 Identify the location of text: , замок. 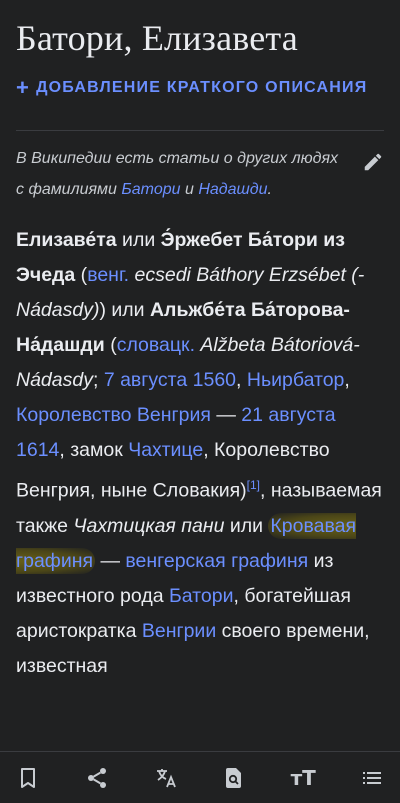
(94, 450).